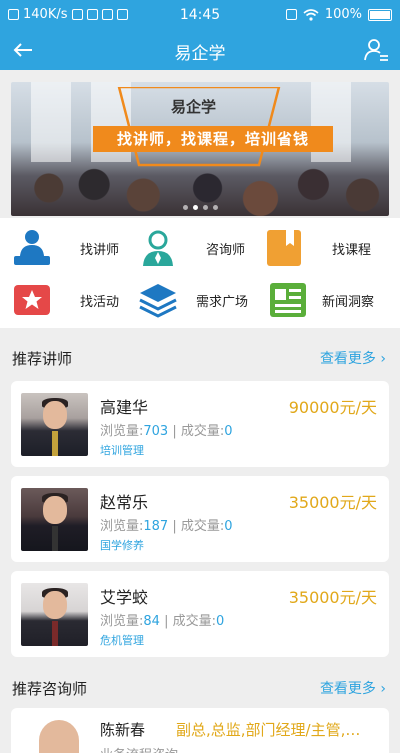 The height and width of the screenshot is (753, 400). What do you see at coordinates (162, 621) in the screenshot?
I see `lecturer-stats: 浏览量:84 | 成交量:0` at bounding box center [162, 621].